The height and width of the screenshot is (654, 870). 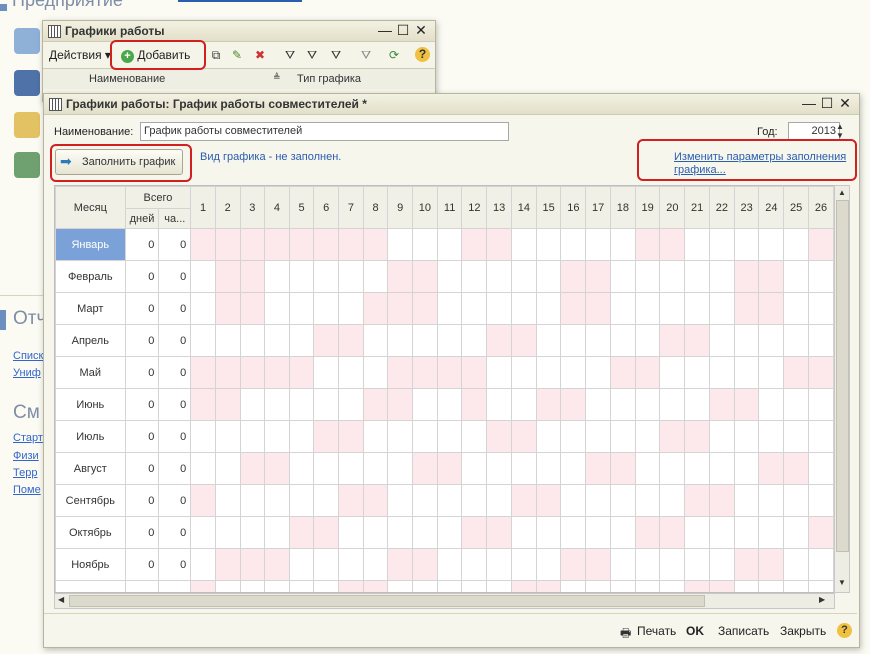 I want to click on envelope-icon, so click(x=27, y=125).